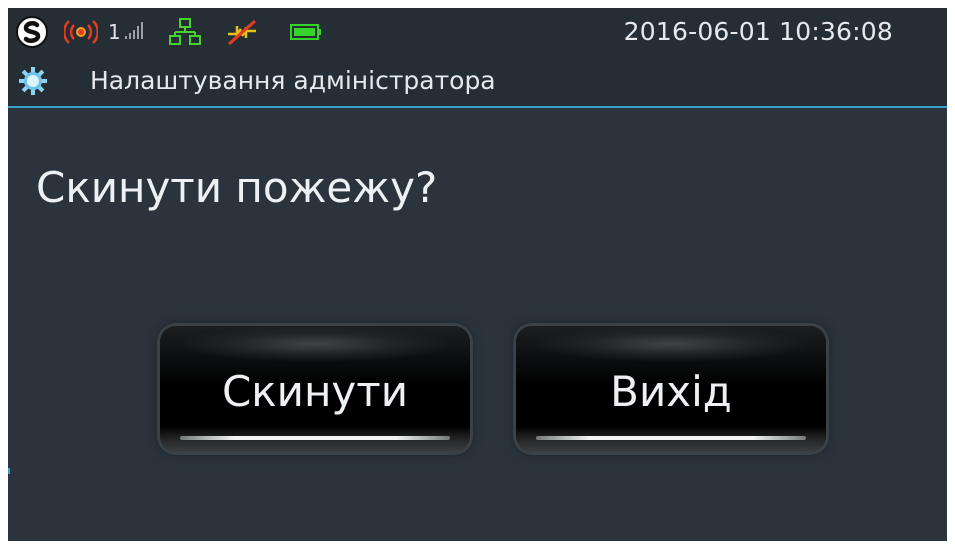 Image resolution: width=955 pixels, height=549 pixels. Describe the element at coordinates (114, 32) in the screenshot. I see `signal-number: 1` at that location.